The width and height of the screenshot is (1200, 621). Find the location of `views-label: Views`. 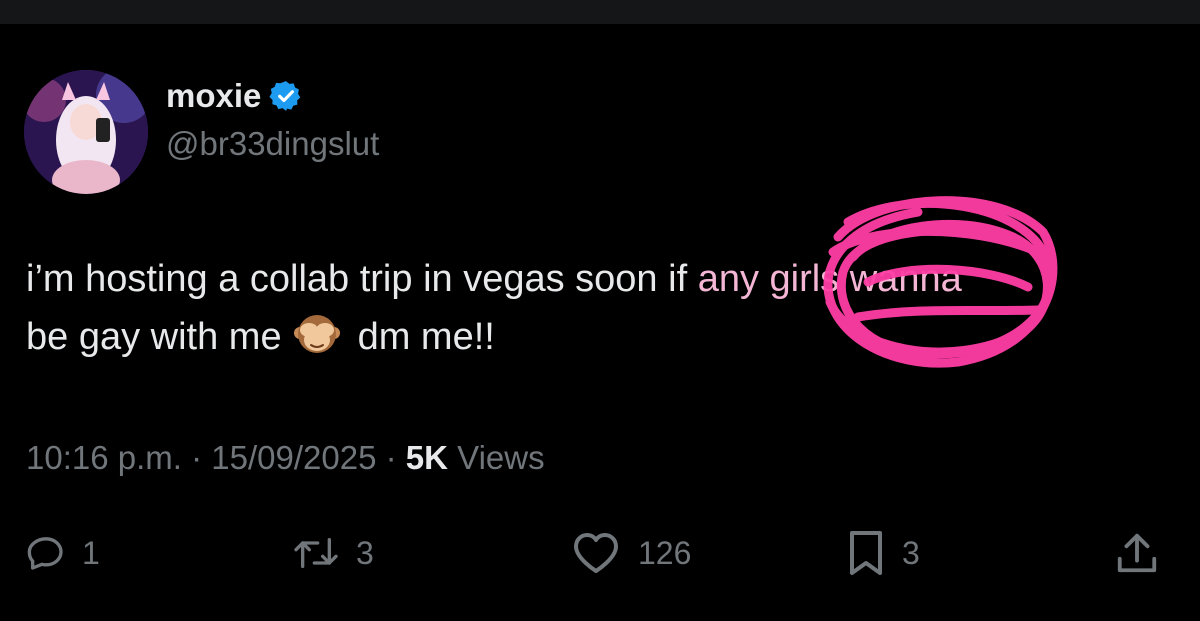

views-label: Views is located at coordinates (500, 457).